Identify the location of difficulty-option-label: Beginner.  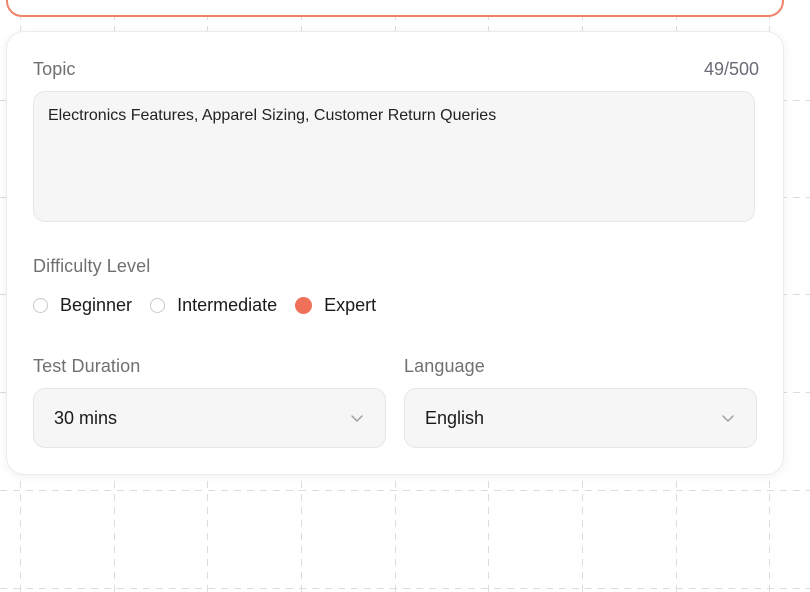
(96, 305).